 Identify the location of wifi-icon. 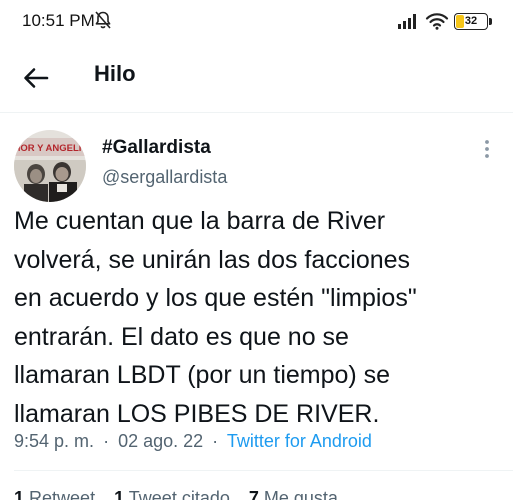
(437, 21).